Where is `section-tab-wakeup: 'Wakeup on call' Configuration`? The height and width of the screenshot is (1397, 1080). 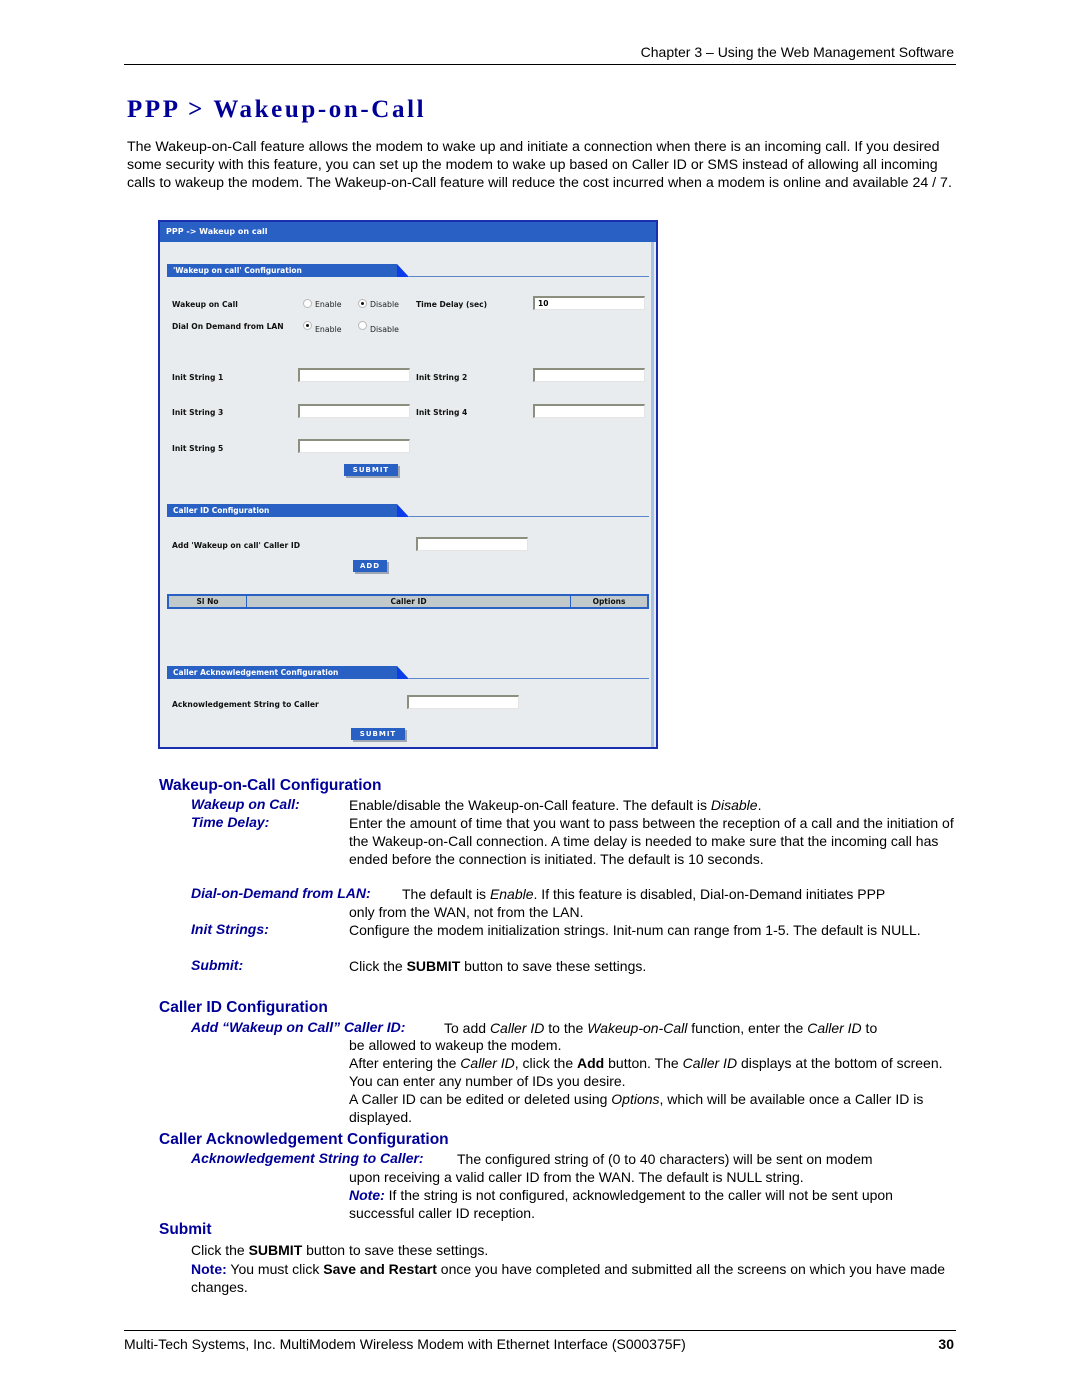
section-tab-wakeup: 'Wakeup on call' Configuration is located at coordinates (288, 270).